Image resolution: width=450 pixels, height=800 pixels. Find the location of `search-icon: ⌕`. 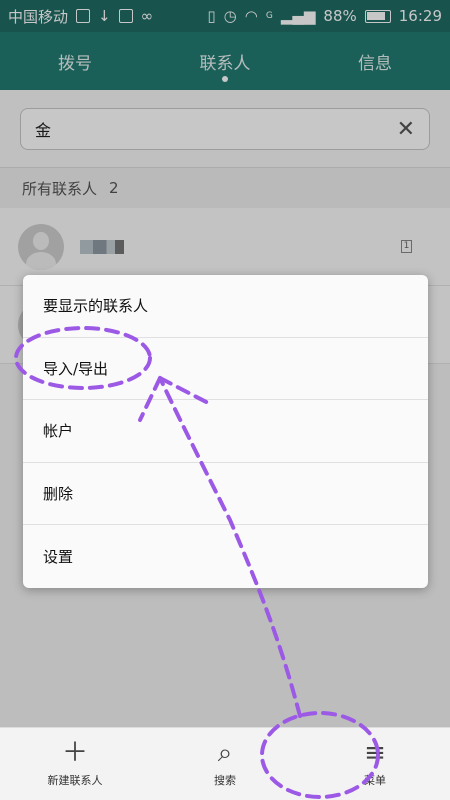

search-icon: ⌕ is located at coordinates (225, 753).